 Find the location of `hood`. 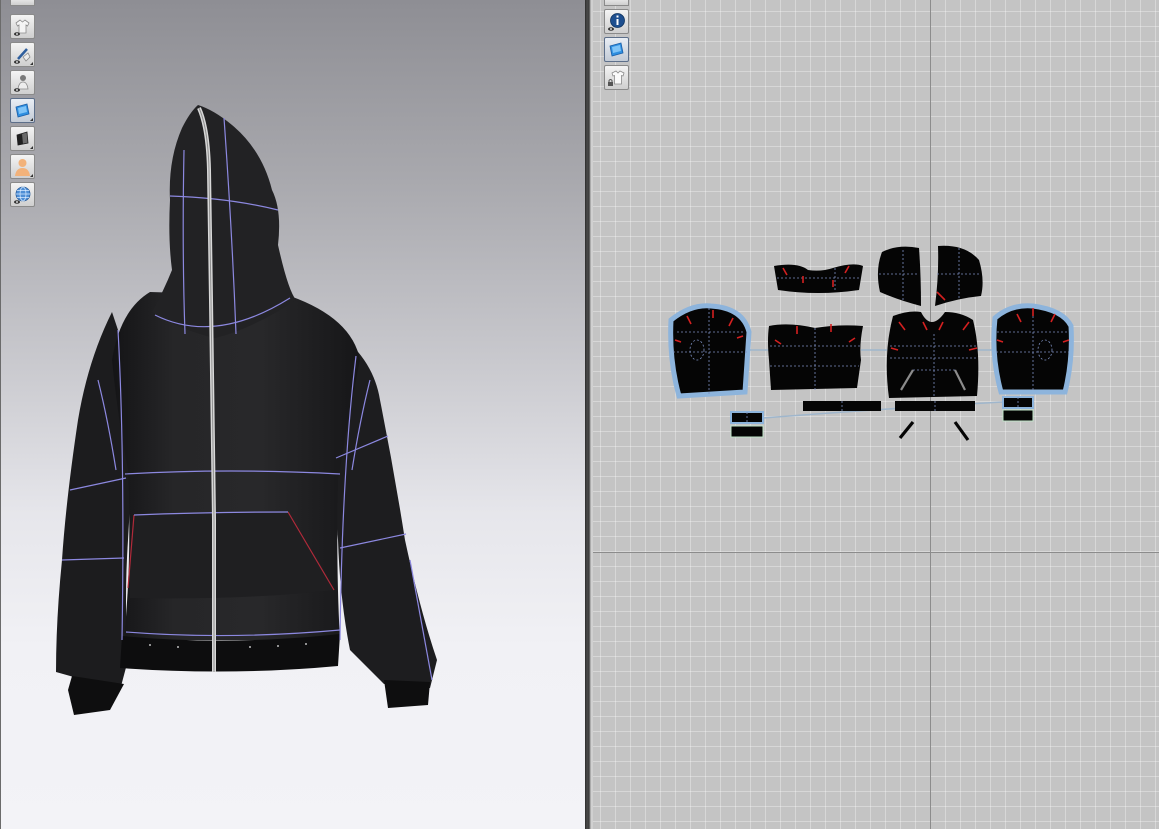

hood is located at coordinates (224, 221).